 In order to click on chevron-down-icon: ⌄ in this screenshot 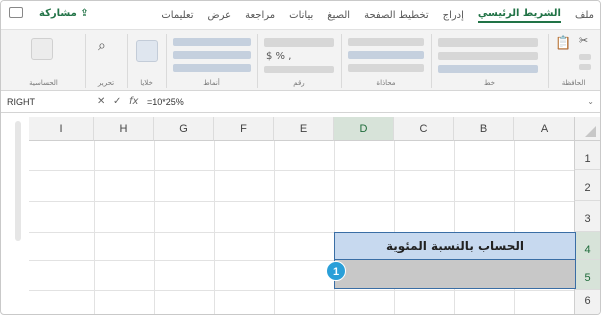, I will do `click(590, 101)`.